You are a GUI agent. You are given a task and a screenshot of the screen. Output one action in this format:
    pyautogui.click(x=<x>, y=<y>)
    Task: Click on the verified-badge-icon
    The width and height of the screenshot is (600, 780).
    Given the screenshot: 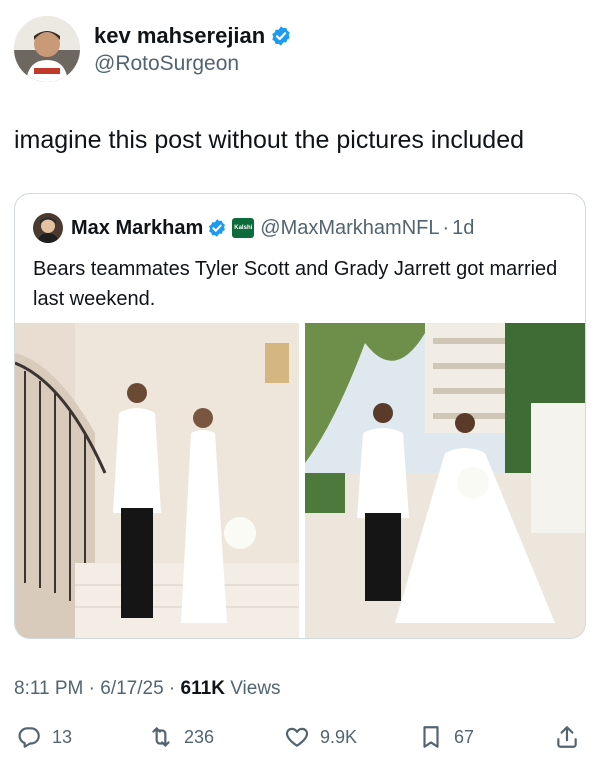 What is the action you would take?
    pyautogui.click(x=281, y=35)
    